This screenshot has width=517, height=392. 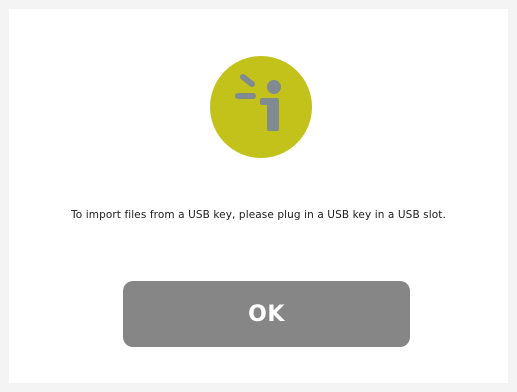 What do you see at coordinates (261, 107) in the screenshot?
I see `info-icon` at bounding box center [261, 107].